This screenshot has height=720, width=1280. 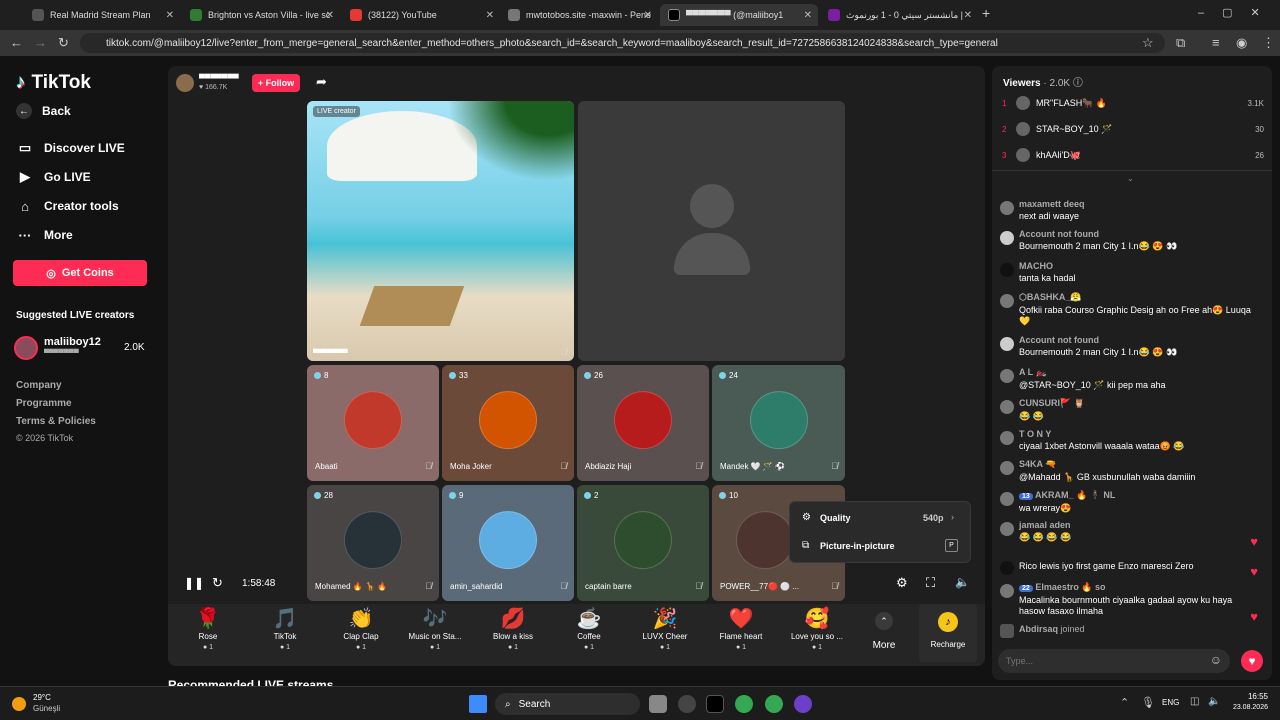 I want to click on gift-luvx: 🎉 LUVX Cheer ● 1, so click(x=665, y=628).